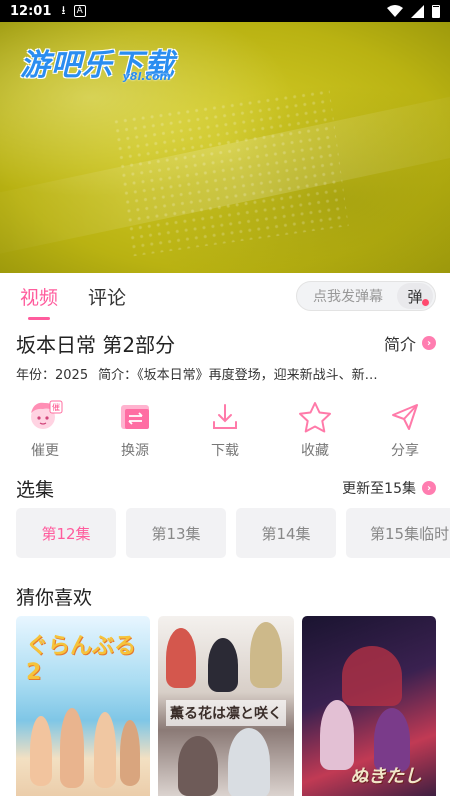  I want to click on recommend-poster: ぐらんぶる2, so click(83, 706).